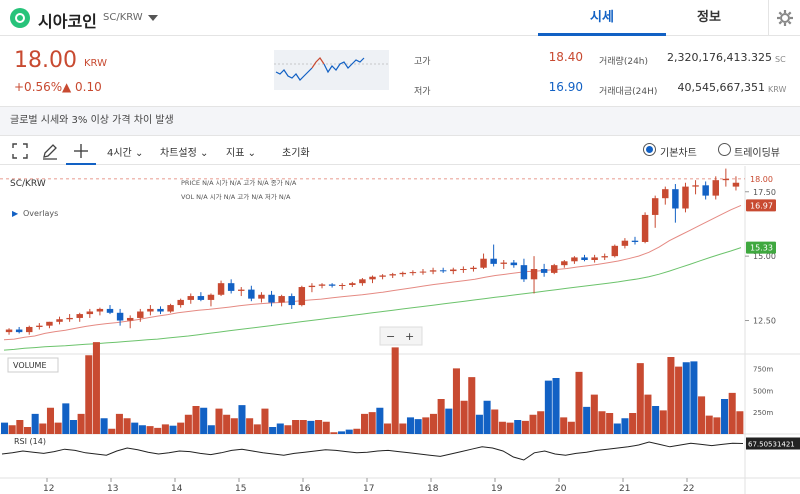 The width and height of the screenshot is (800, 494). I want to click on coin-pair: SC/KRW, so click(123, 17).